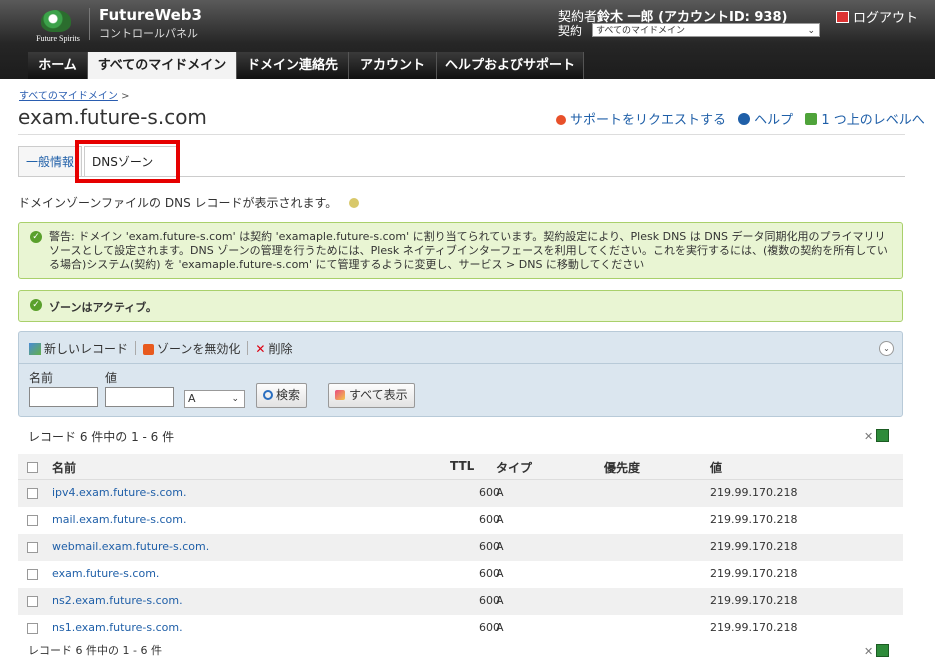  Describe the element at coordinates (811, 119) in the screenshot. I see `up-arrow-icon` at that location.